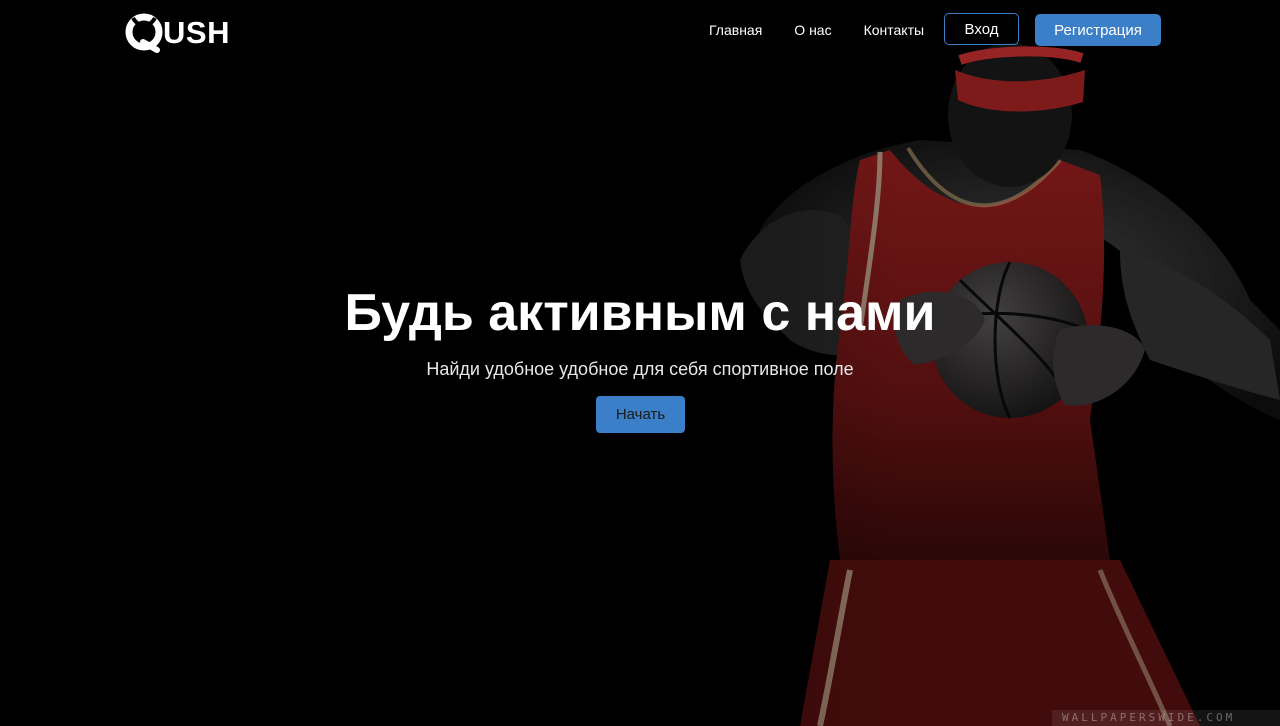 The height and width of the screenshot is (726, 1280). Describe the element at coordinates (144, 33) in the screenshot. I see `qush-logo-icon` at that location.